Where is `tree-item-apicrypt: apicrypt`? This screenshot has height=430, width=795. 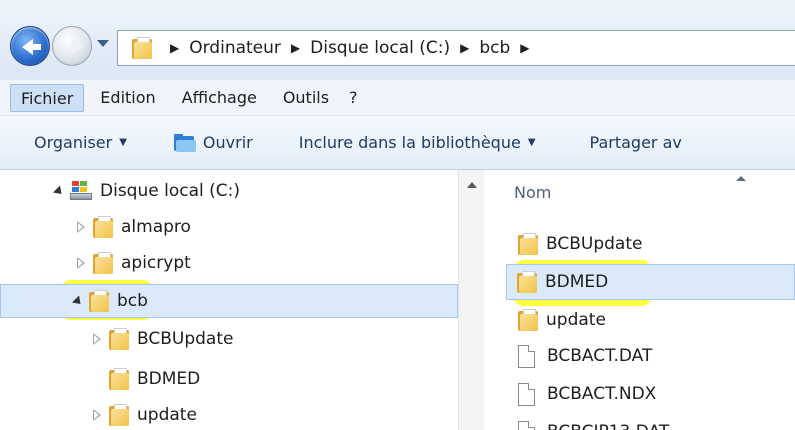
tree-item-apicrypt: apicrypt is located at coordinates (134, 263).